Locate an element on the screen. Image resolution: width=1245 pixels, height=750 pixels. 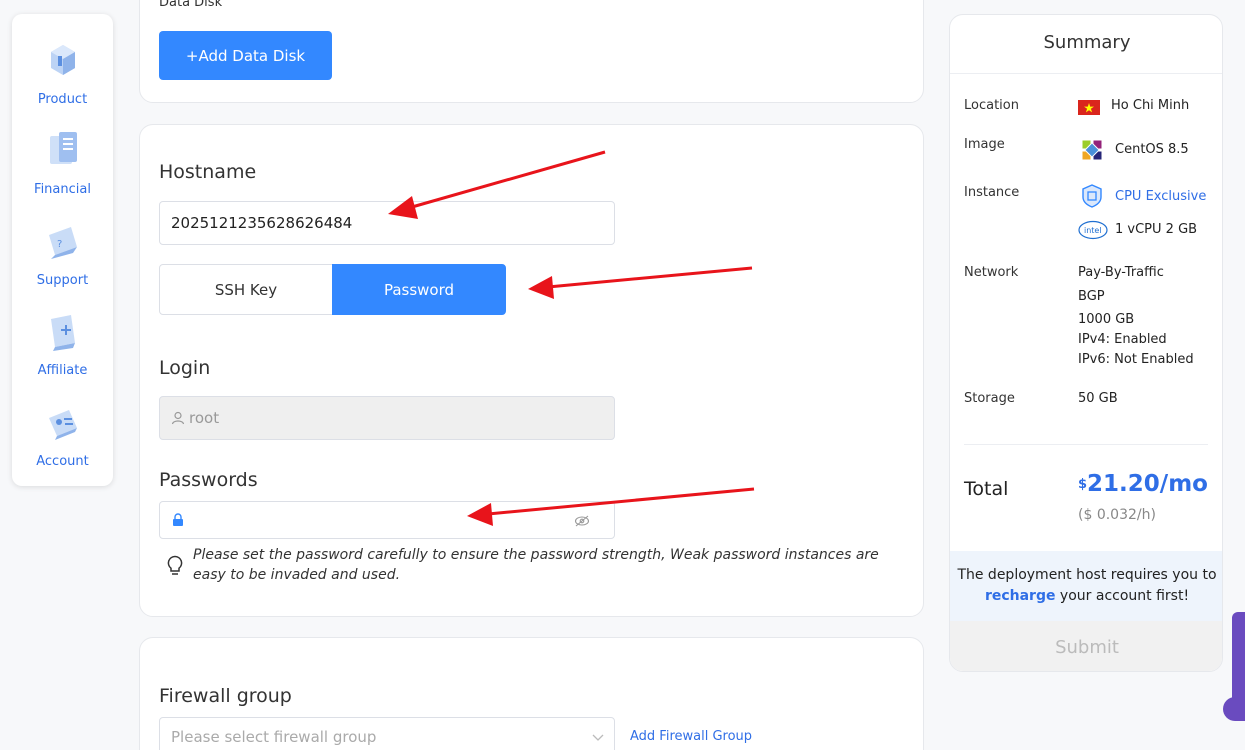
cpu-exclusive-icon is located at coordinates (1092, 196).